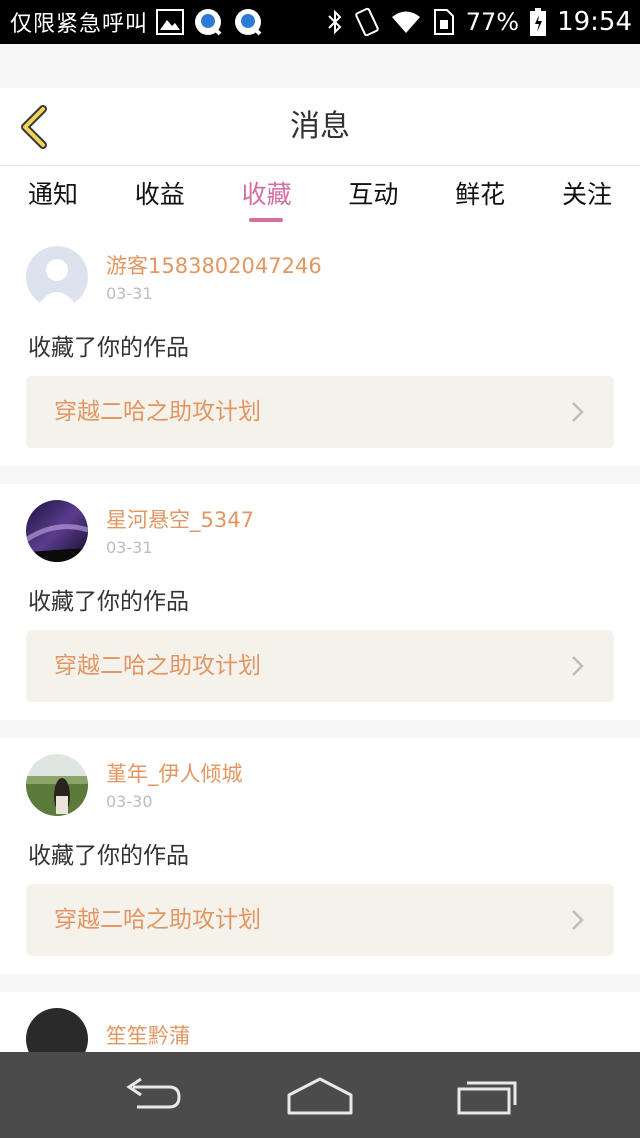  I want to click on back-button, so click(34, 127).